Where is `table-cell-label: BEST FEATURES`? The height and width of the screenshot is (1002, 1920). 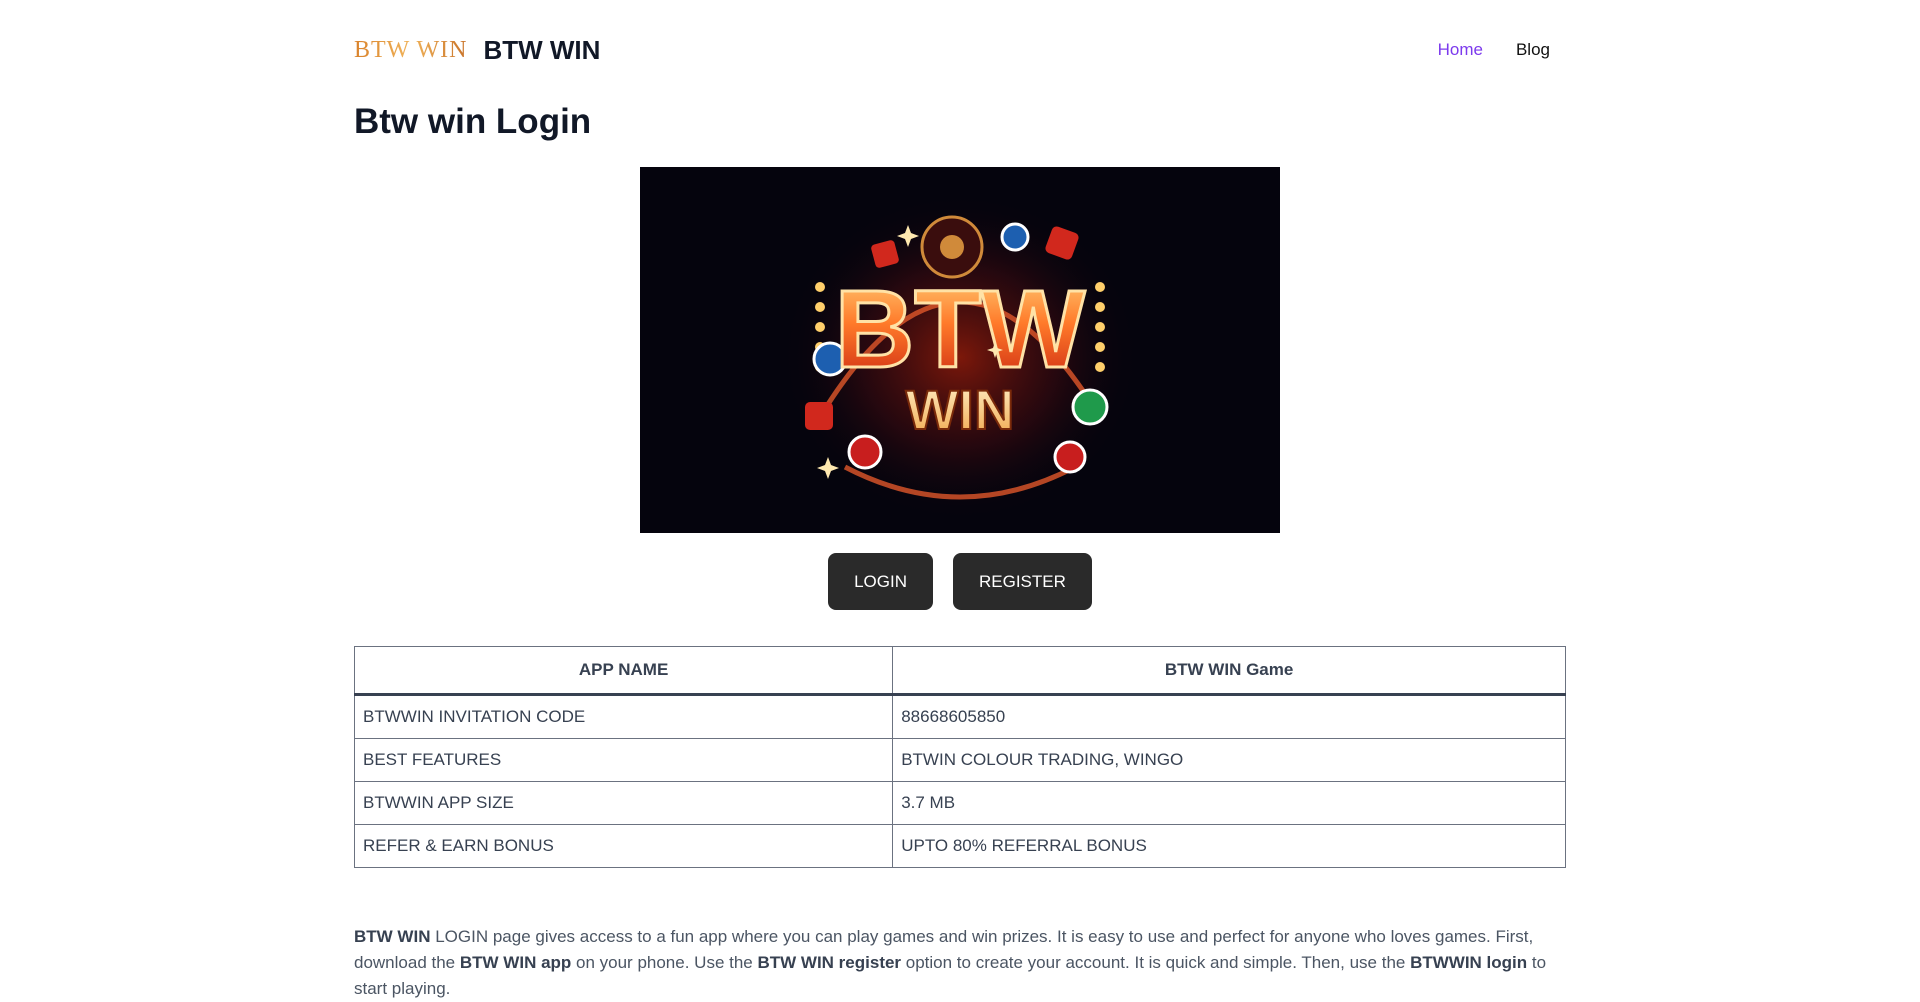 table-cell-label: BEST FEATURES is located at coordinates (623, 760).